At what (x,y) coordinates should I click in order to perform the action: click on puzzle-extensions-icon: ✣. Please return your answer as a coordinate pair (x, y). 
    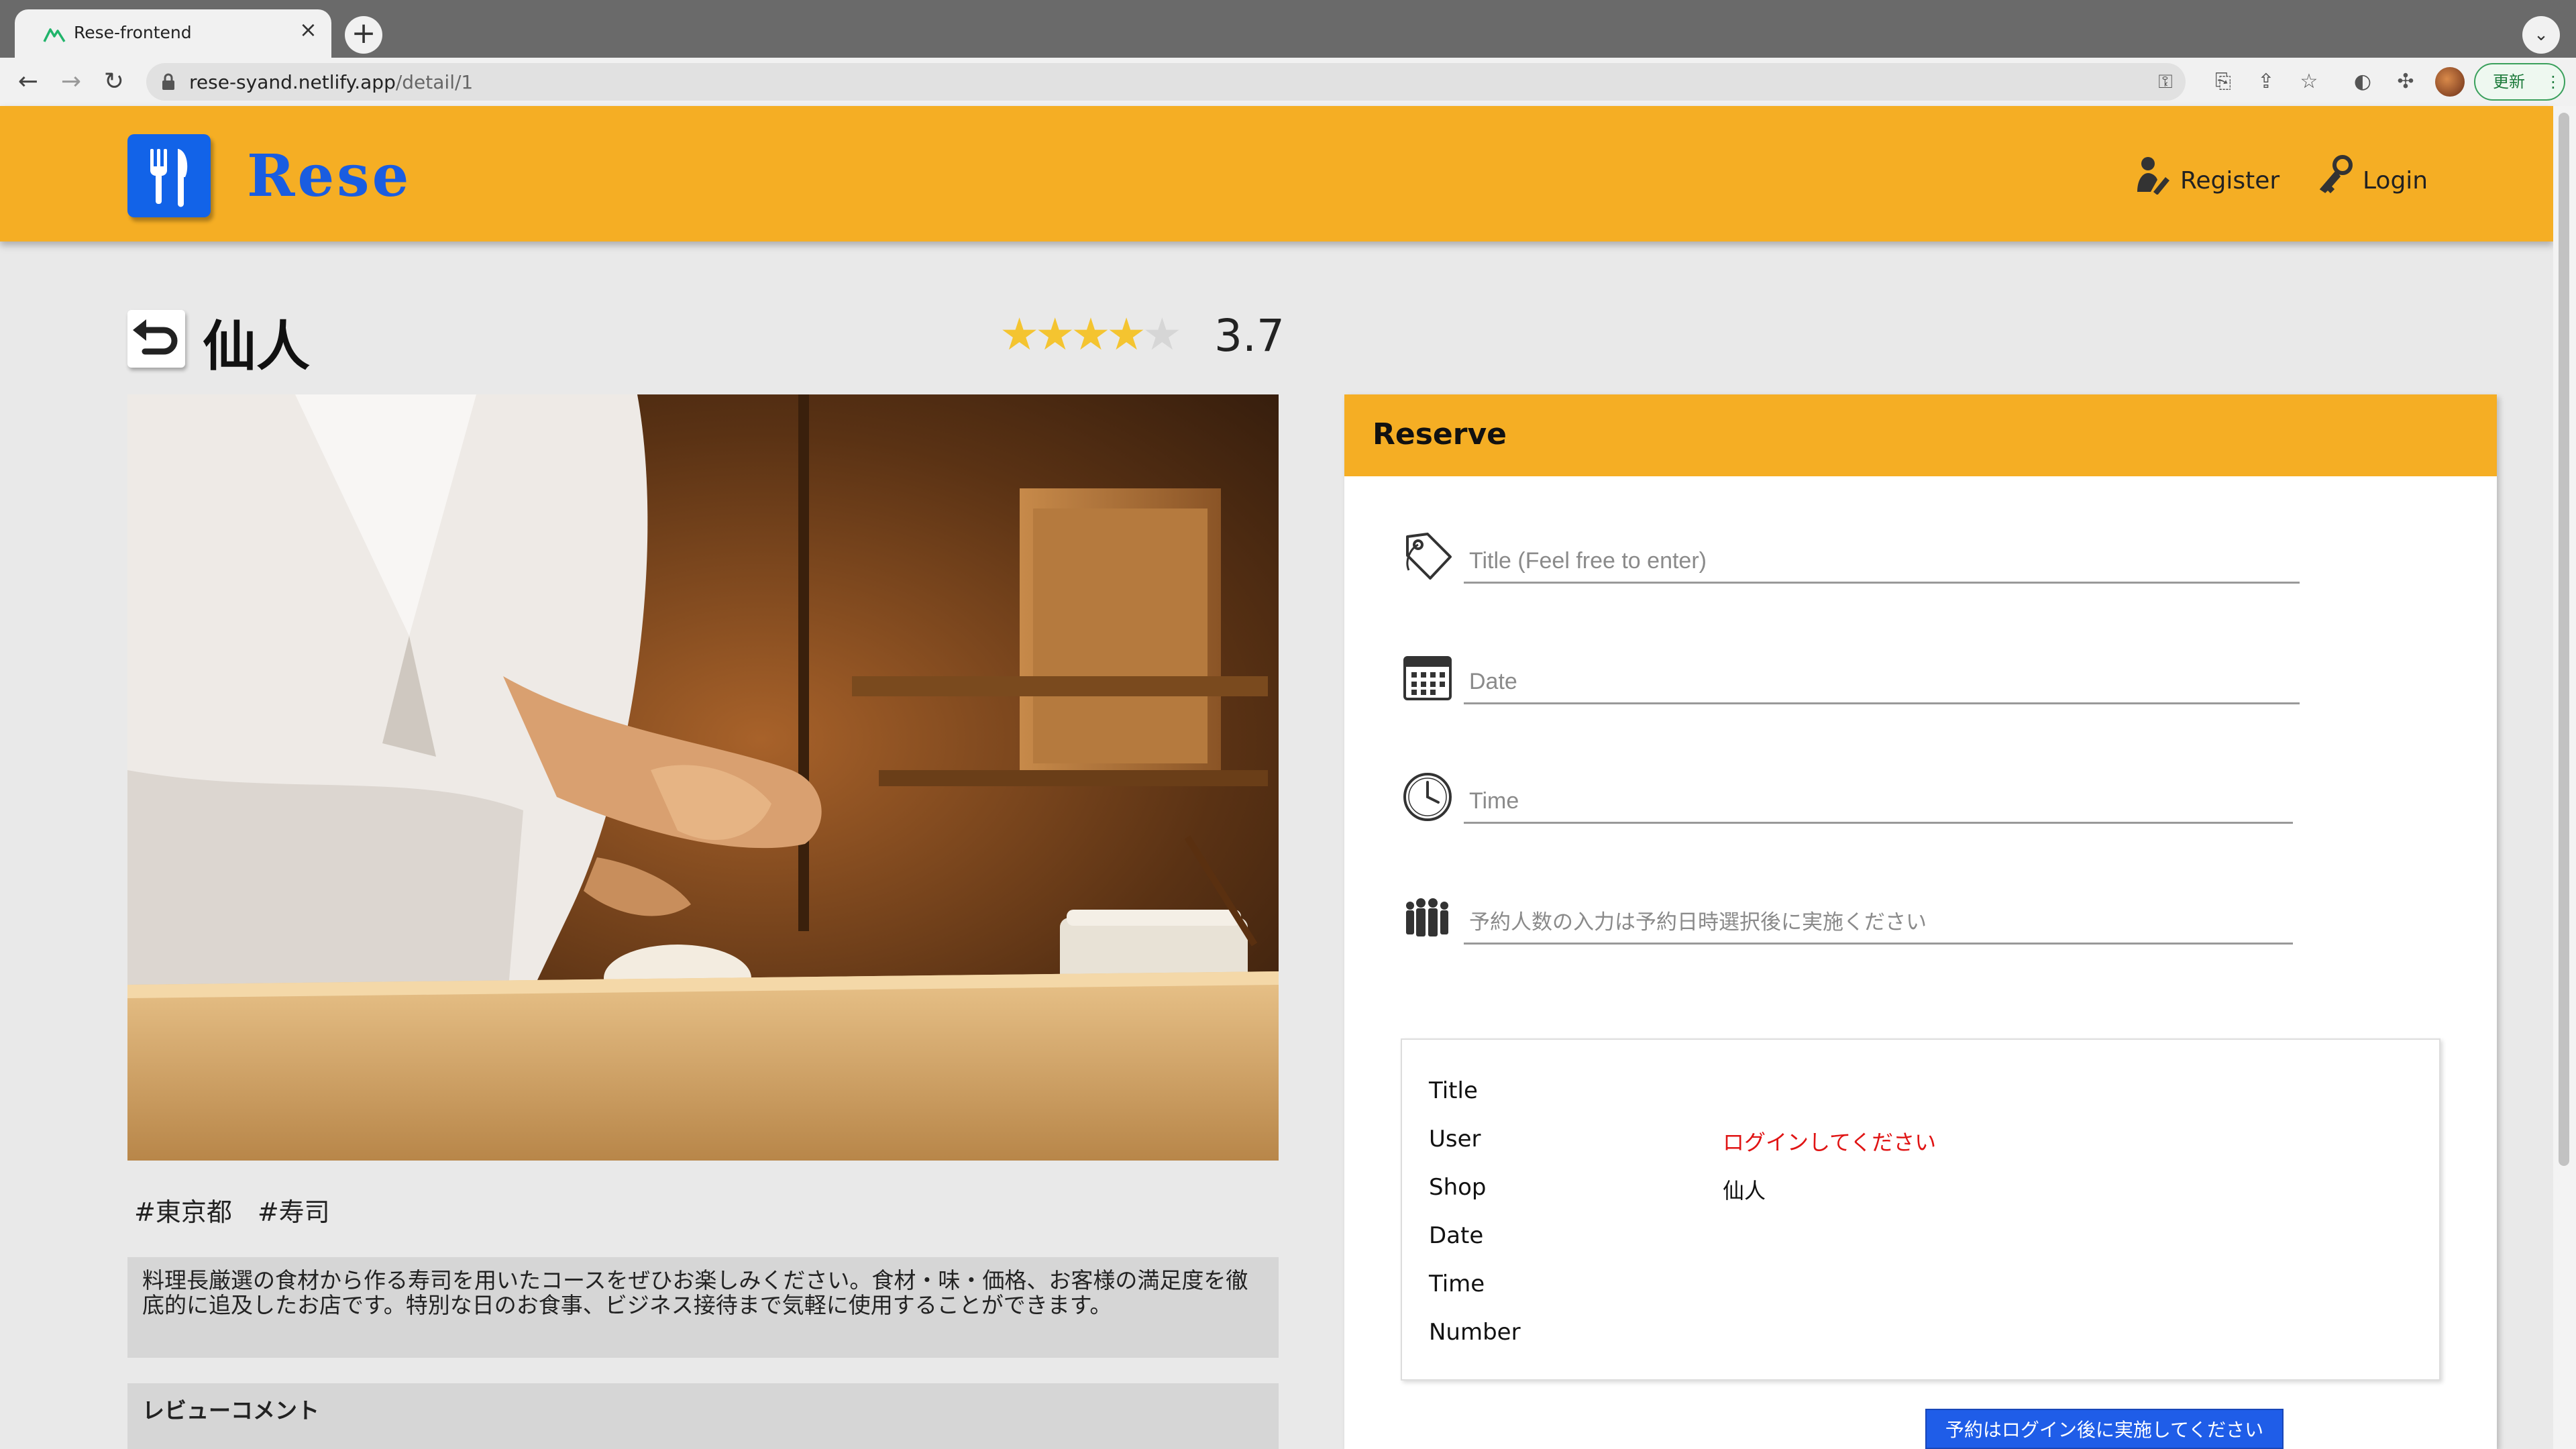
    Looking at the image, I should click on (2405, 81).